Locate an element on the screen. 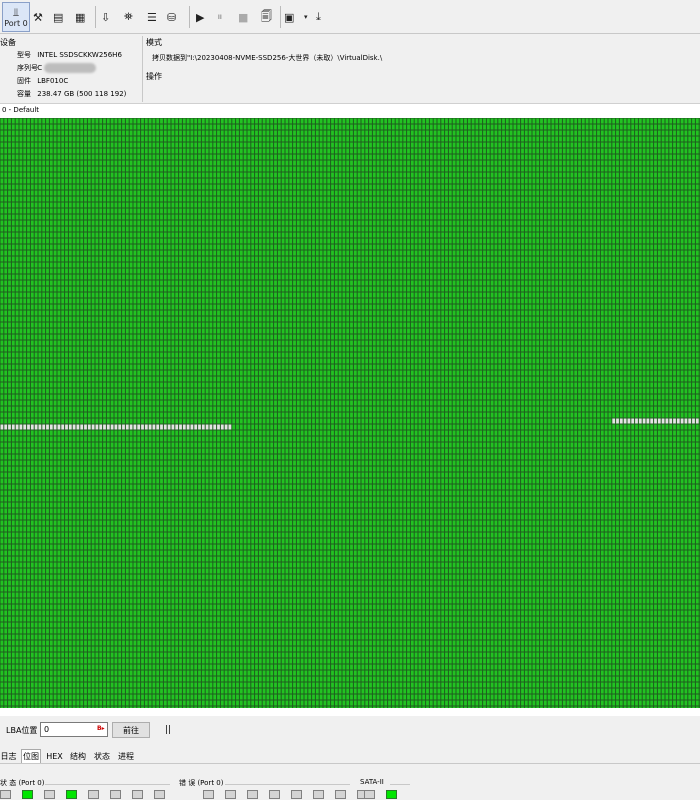 The height and width of the screenshot is (800, 700). stop-icon: ■ is located at coordinates (243, 17).